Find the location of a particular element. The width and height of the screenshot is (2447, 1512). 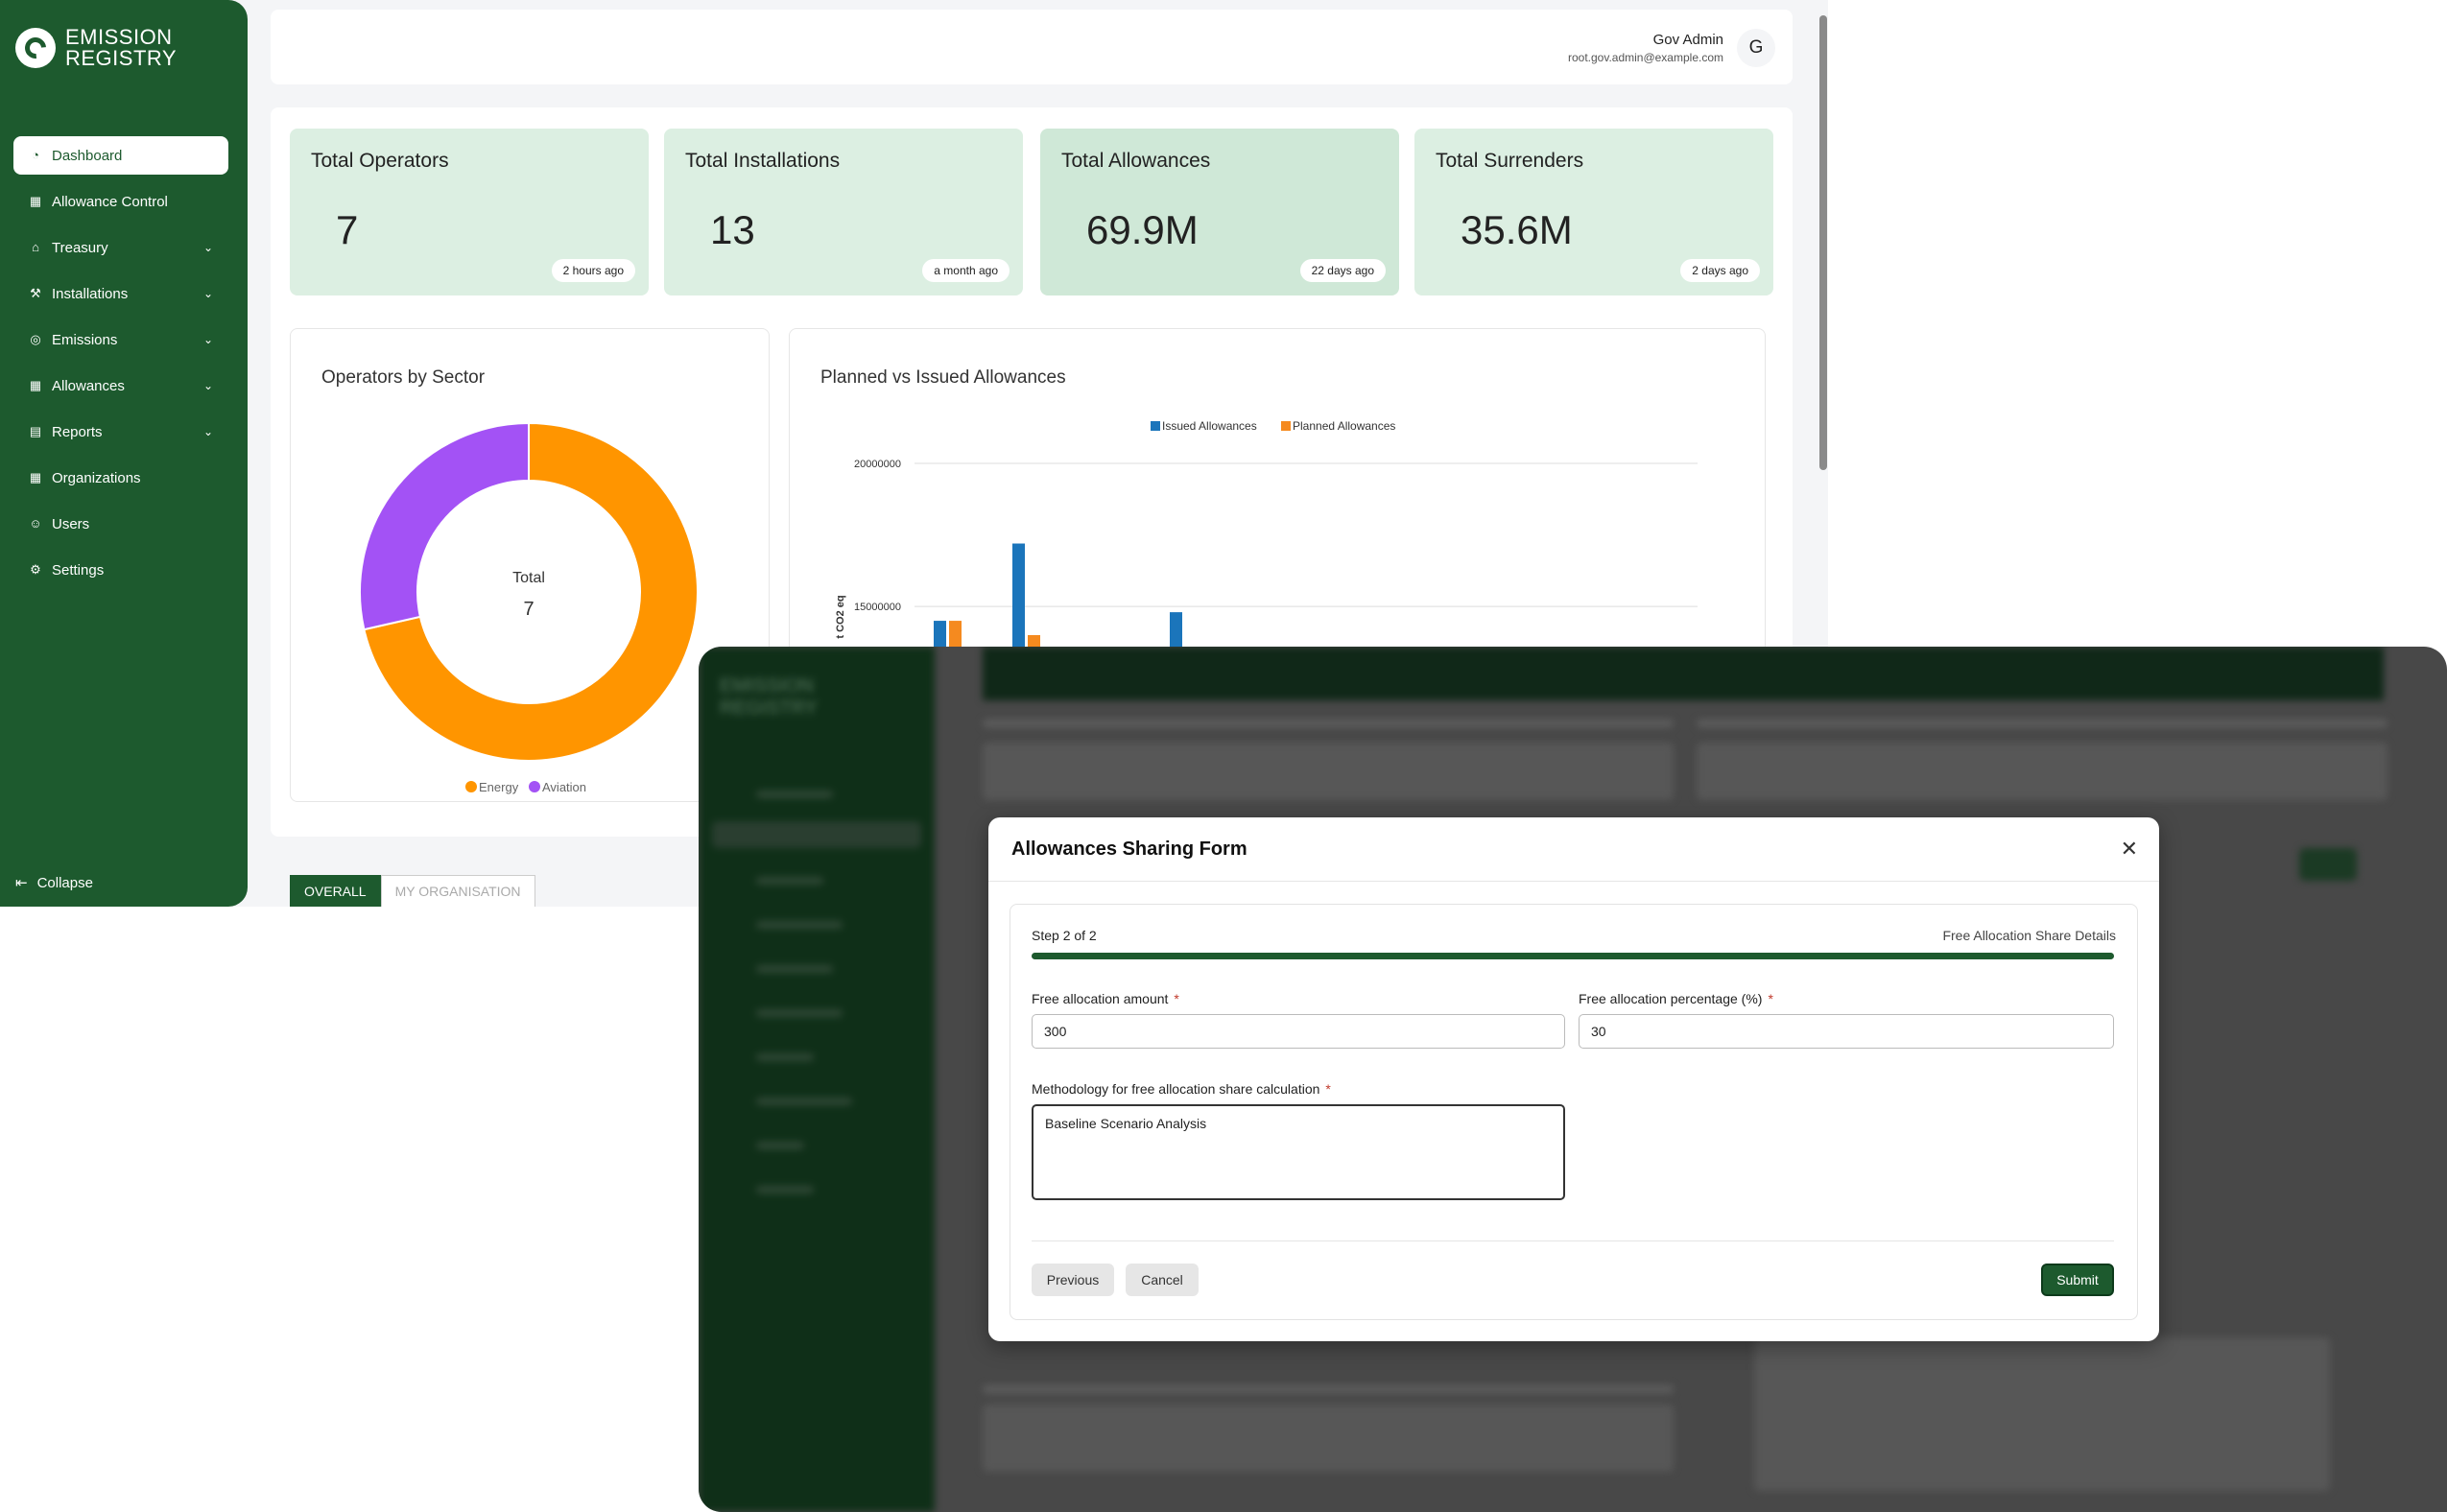

sidebar-item-dashboard: ◔ Dashboard is located at coordinates (121, 155).